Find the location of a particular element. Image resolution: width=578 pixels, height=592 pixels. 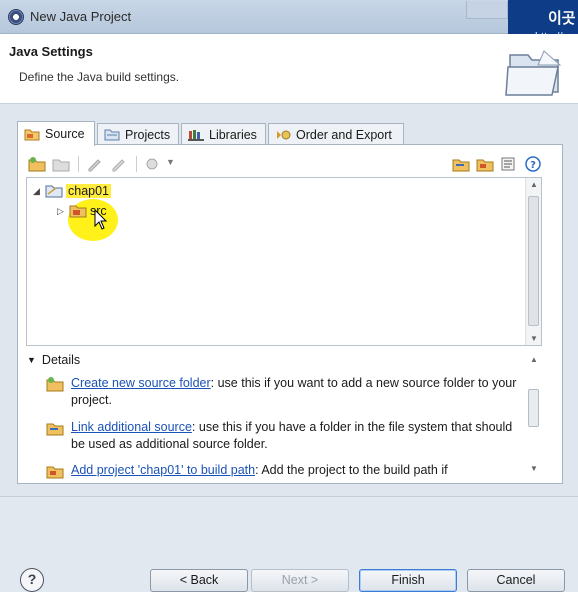

tab-source: Source is located at coordinates (56, 133).